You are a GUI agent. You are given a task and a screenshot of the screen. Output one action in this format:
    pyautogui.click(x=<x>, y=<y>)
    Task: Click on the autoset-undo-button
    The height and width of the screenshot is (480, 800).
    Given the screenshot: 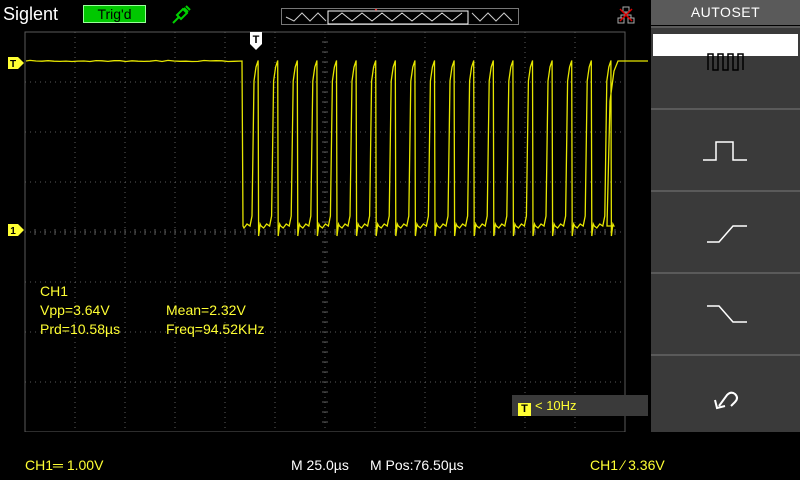 What is the action you would take?
    pyautogui.click(x=725, y=393)
    